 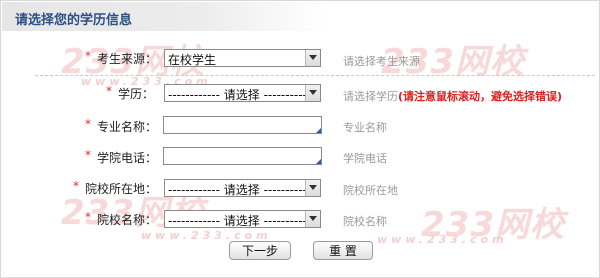 What do you see at coordinates (442, 239) in the screenshot?
I see `watermark-url: www.233.com` at bounding box center [442, 239].